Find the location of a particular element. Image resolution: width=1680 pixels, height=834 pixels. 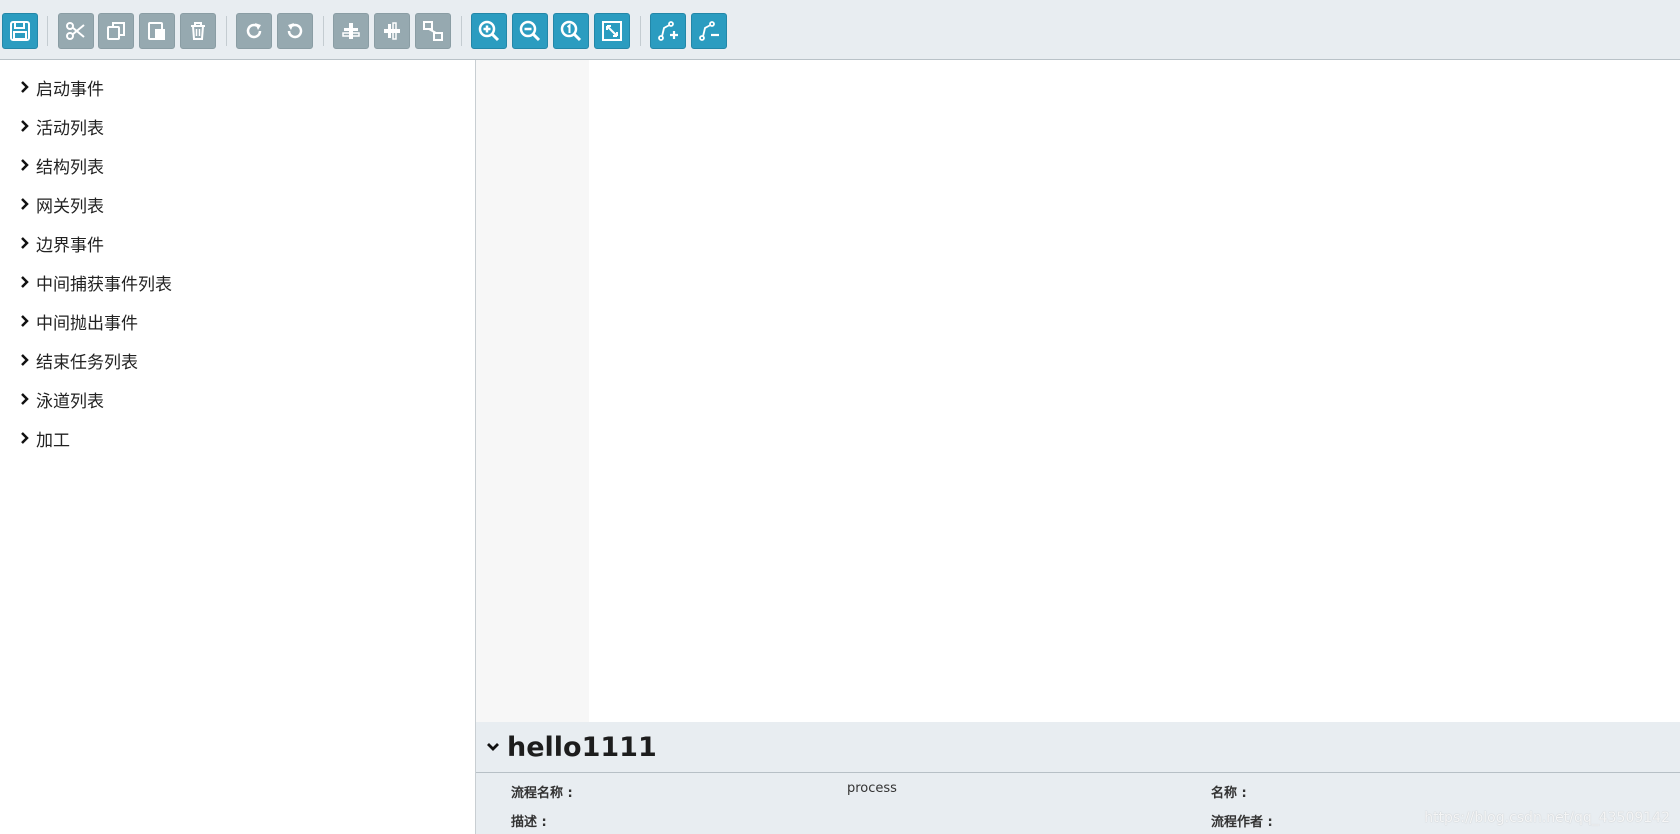

zoom-in-icon is located at coordinates (489, 31).